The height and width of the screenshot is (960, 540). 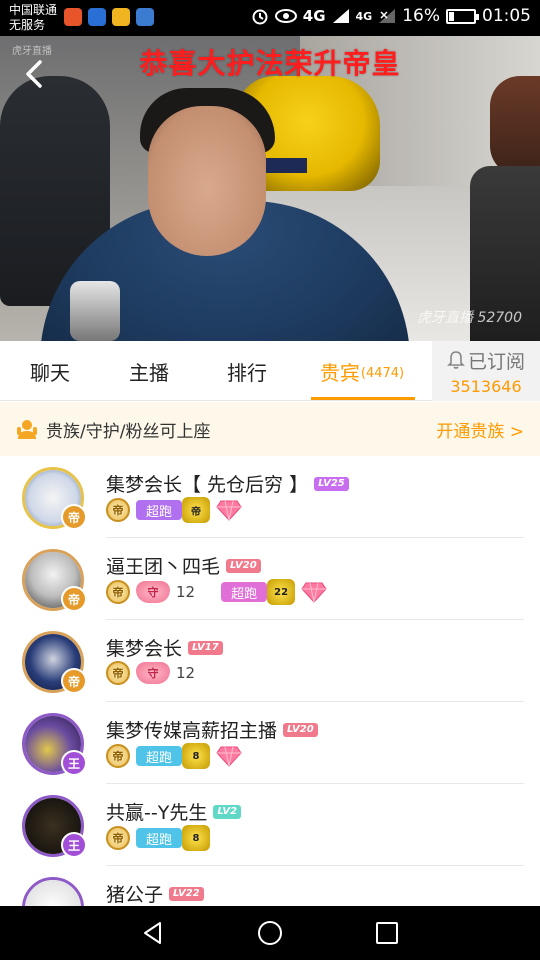 What do you see at coordinates (33, 10) in the screenshot?
I see `carrier-name: 中国联通` at bounding box center [33, 10].